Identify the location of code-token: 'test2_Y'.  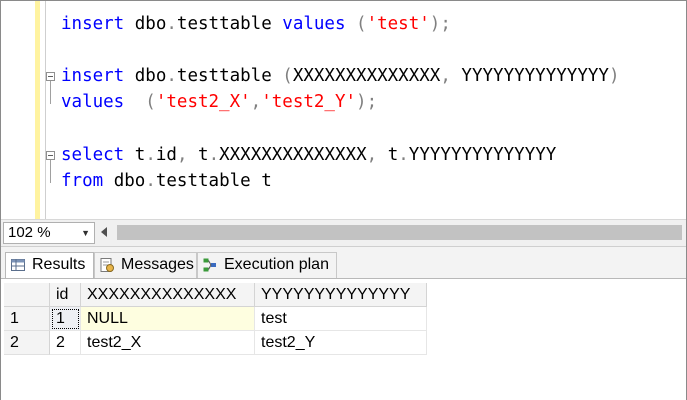
(309, 102).